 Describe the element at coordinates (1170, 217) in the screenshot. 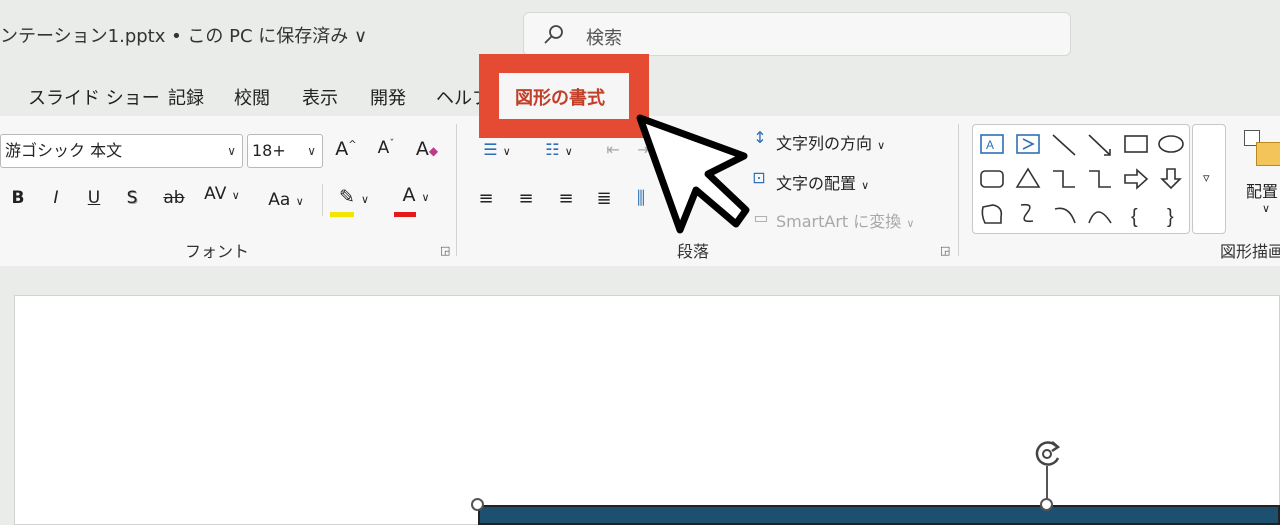

I see `right-brace-icon: }` at that location.